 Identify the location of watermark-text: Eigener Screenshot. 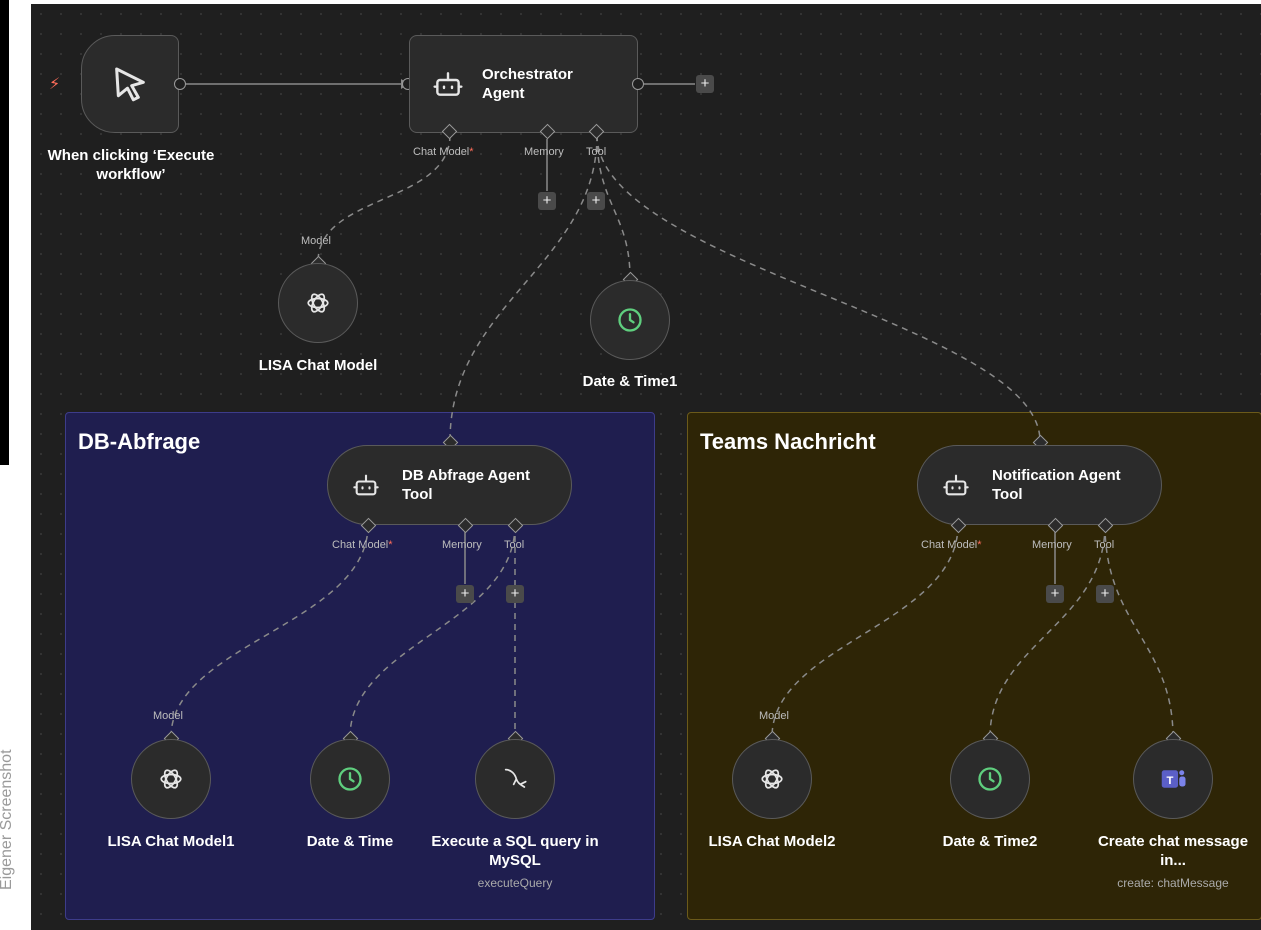
(7, 819).